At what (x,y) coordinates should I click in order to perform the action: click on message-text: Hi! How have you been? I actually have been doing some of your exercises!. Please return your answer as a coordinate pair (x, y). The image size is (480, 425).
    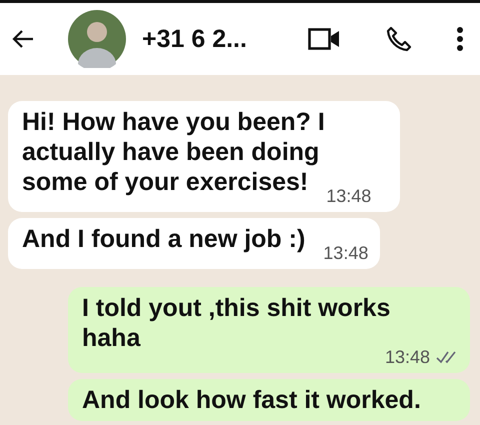
    Looking at the image, I should click on (173, 152).